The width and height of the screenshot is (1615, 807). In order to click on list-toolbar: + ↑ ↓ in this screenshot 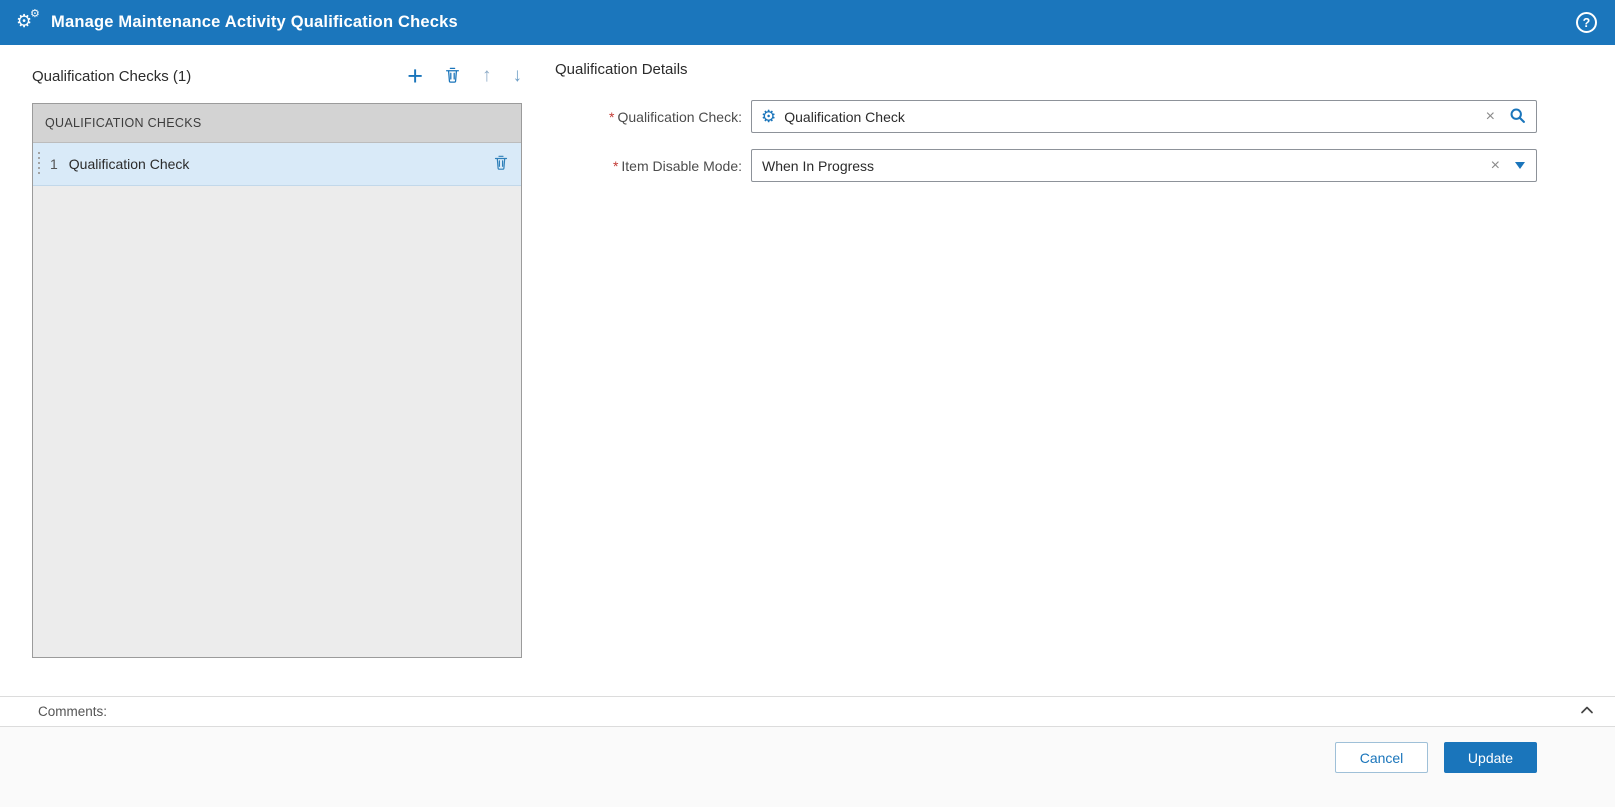, I will do `click(465, 76)`.